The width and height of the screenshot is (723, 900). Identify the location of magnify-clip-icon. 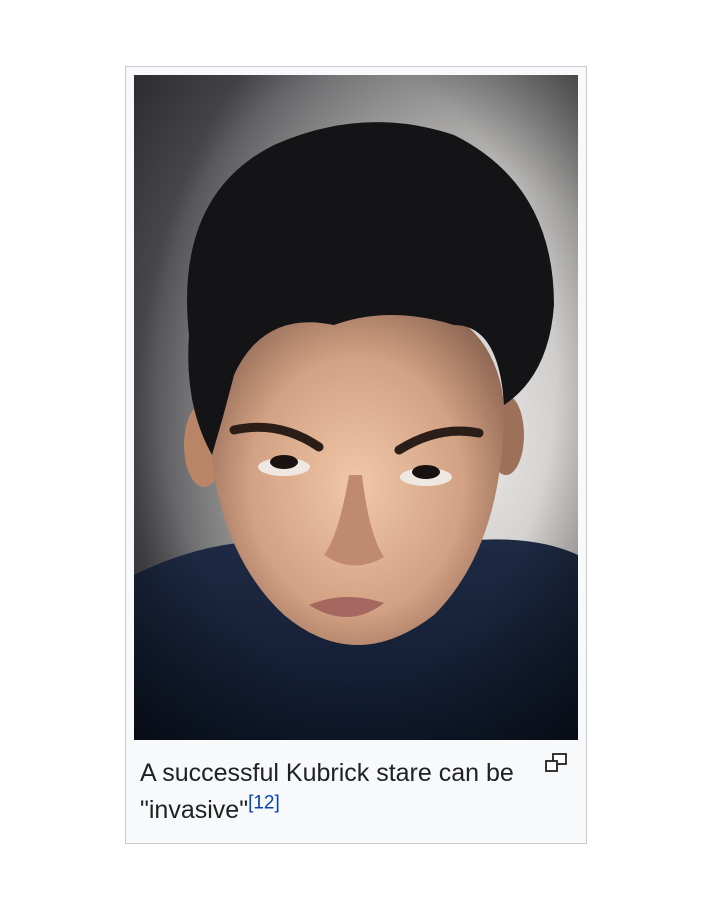
(556, 763).